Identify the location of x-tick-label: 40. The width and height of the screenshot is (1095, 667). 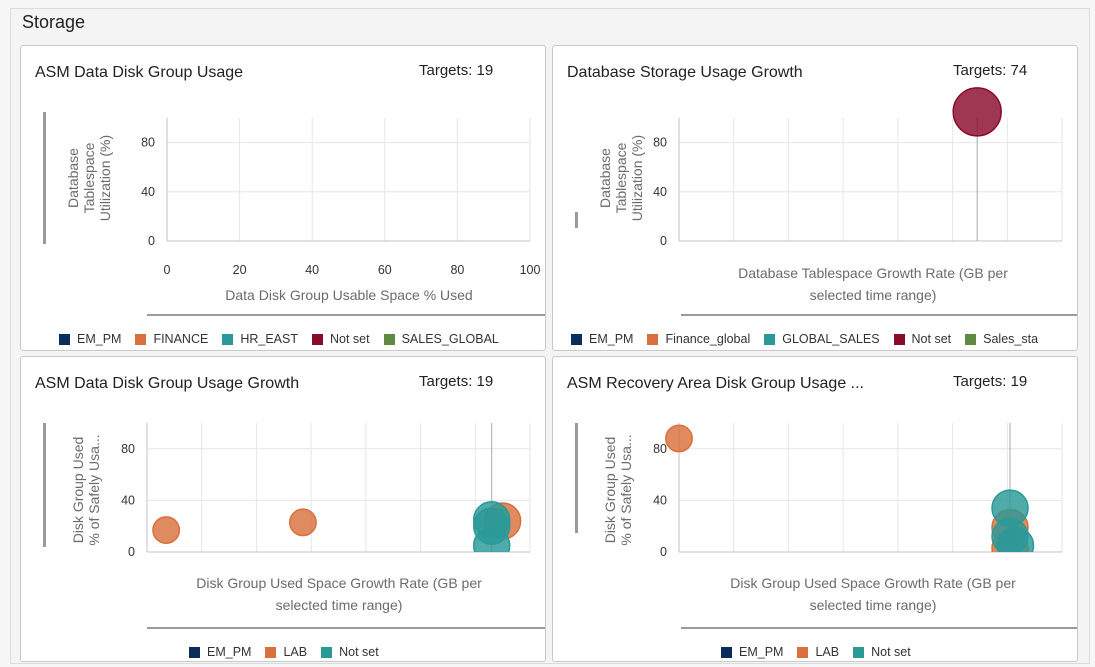
(312, 270).